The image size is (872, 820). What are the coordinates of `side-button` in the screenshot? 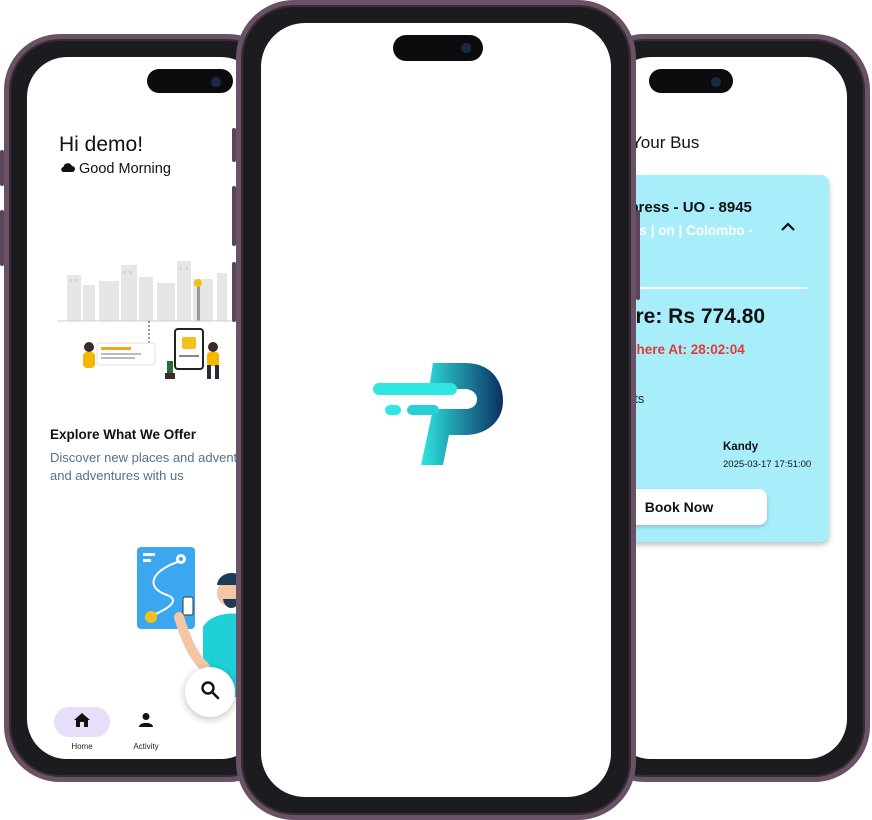 It's located at (638, 255).